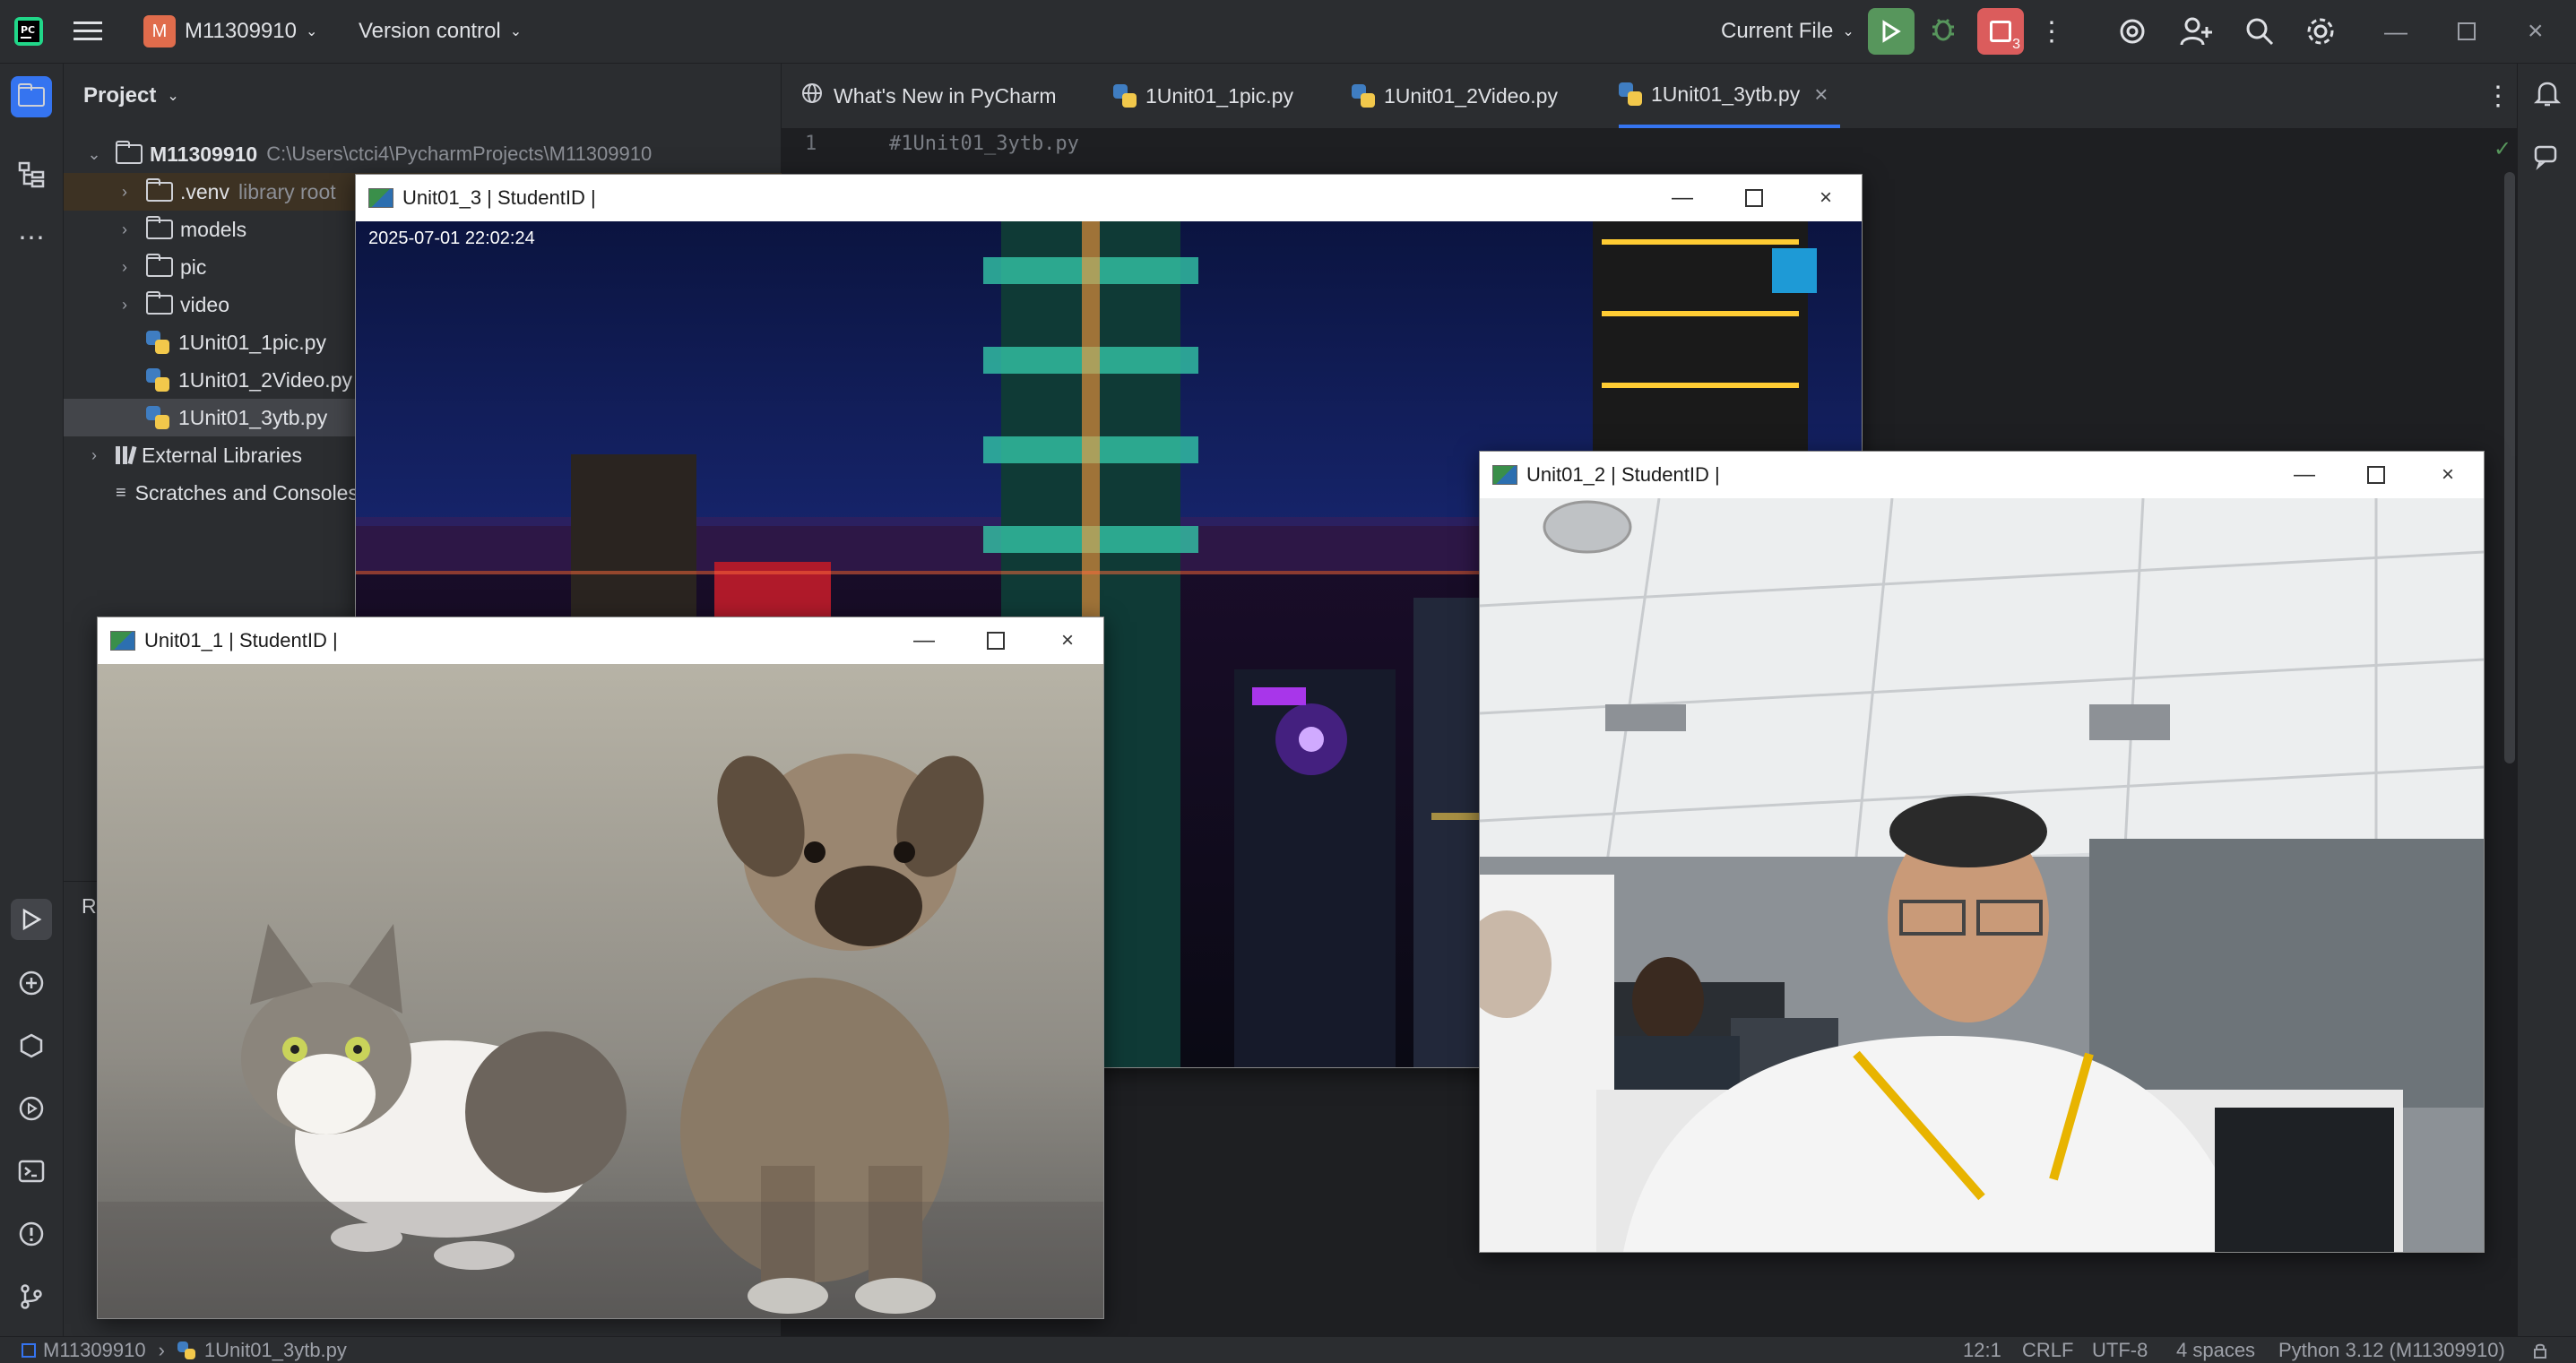 This screenshot has height=1363, width=2576. What do you see at coordinates (380, 198) in the screenshot?
I see `app-window-icon` at bounding box center [380, 198].